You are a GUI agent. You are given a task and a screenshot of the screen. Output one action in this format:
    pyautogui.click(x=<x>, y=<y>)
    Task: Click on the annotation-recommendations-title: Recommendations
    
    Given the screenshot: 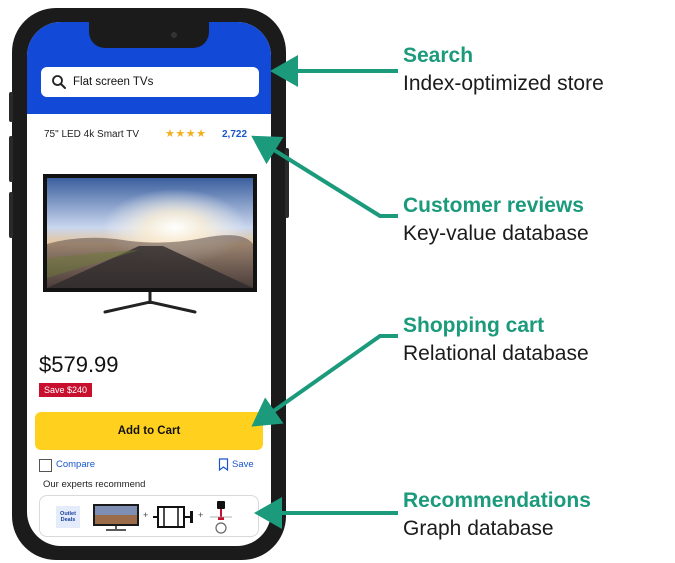 What is the action you would take?
    pyautogui.click(x=497, y=500)
    